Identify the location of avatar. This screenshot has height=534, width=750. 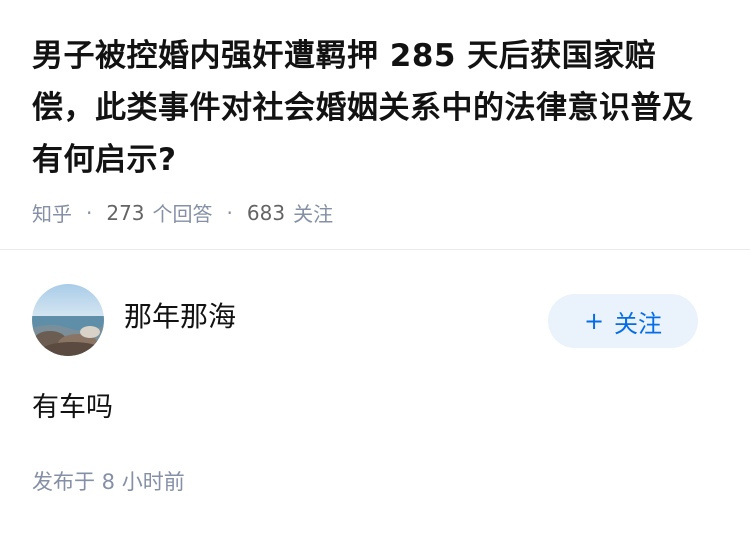
(68, 320).